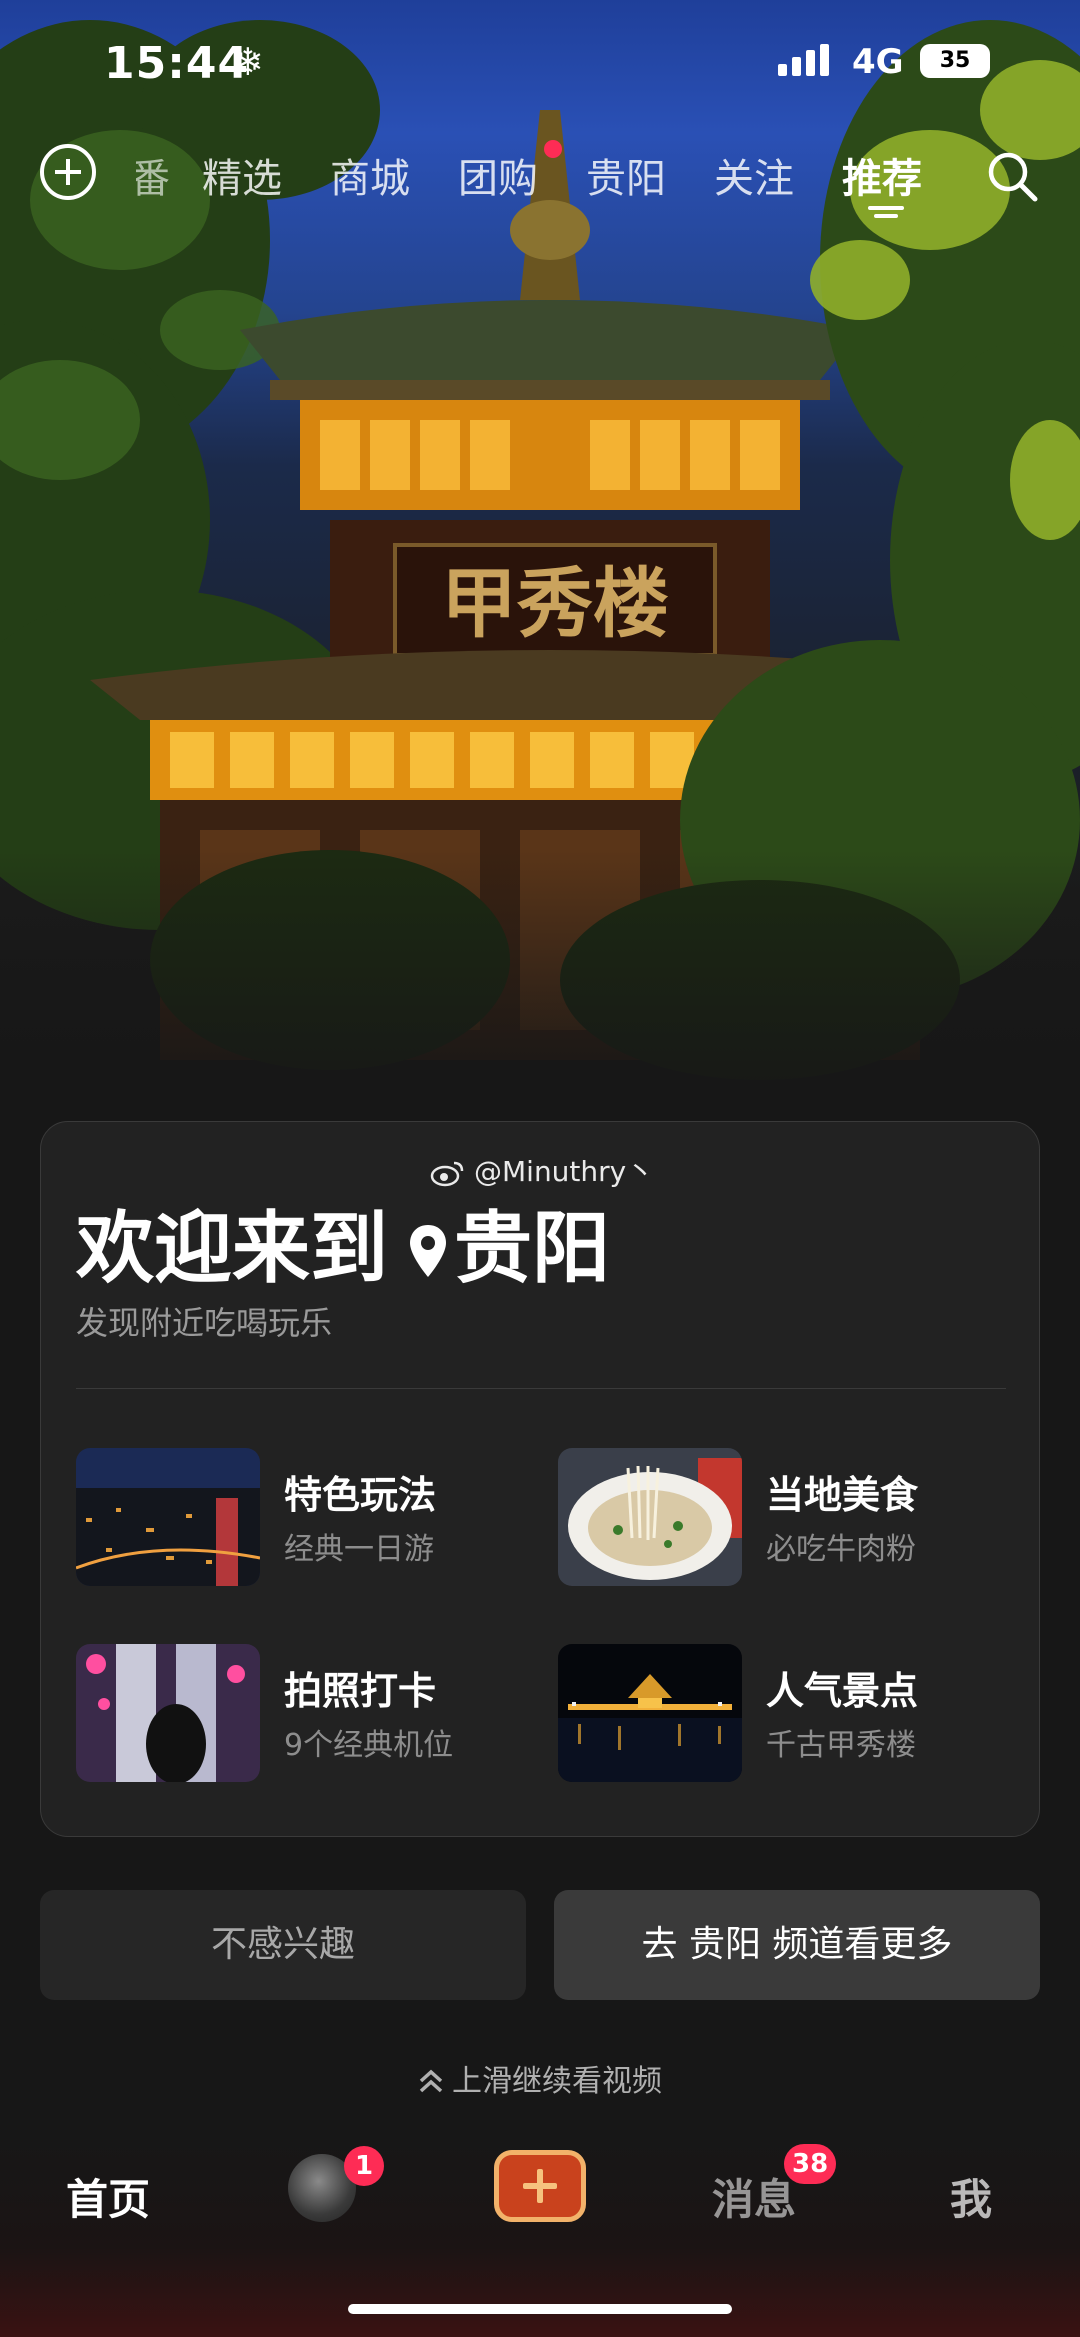 This screenshot has width=1080, height=2337. I want to click on battery-icon: 35, so click(955, 61).